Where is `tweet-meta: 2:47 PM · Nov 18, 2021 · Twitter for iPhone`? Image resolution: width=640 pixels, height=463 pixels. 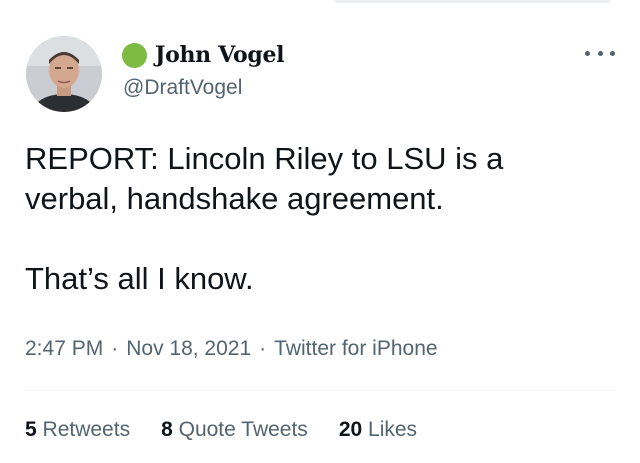
tweet-meta: 2:47 PM · Nov 18, 2021 · Twitter for iPhone is located at coordinates (231, 349).